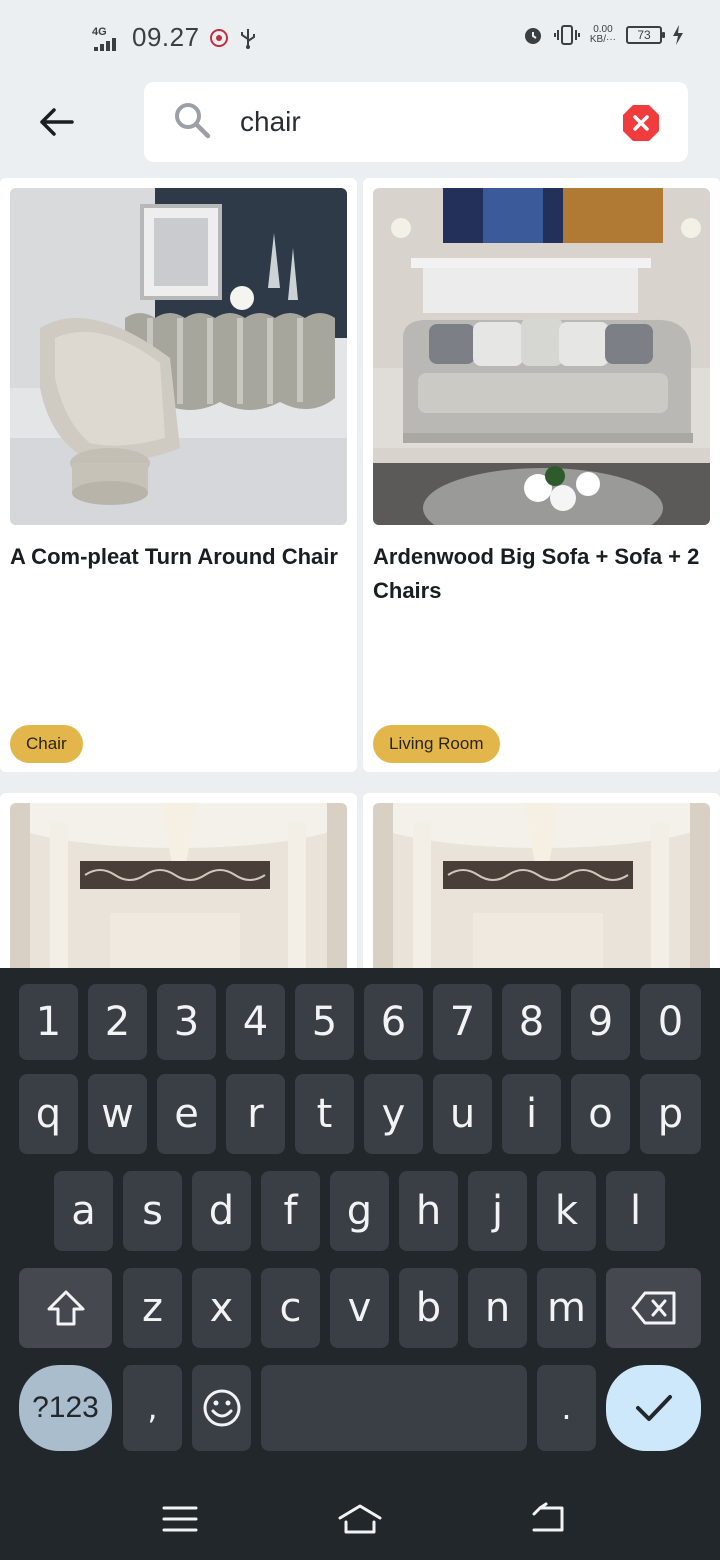 This screenshot has width=720, height=1560. What do you see at coordinates (678, 35) in the screenshot?
I see `charging-icon` at bounding box center [678, 35].